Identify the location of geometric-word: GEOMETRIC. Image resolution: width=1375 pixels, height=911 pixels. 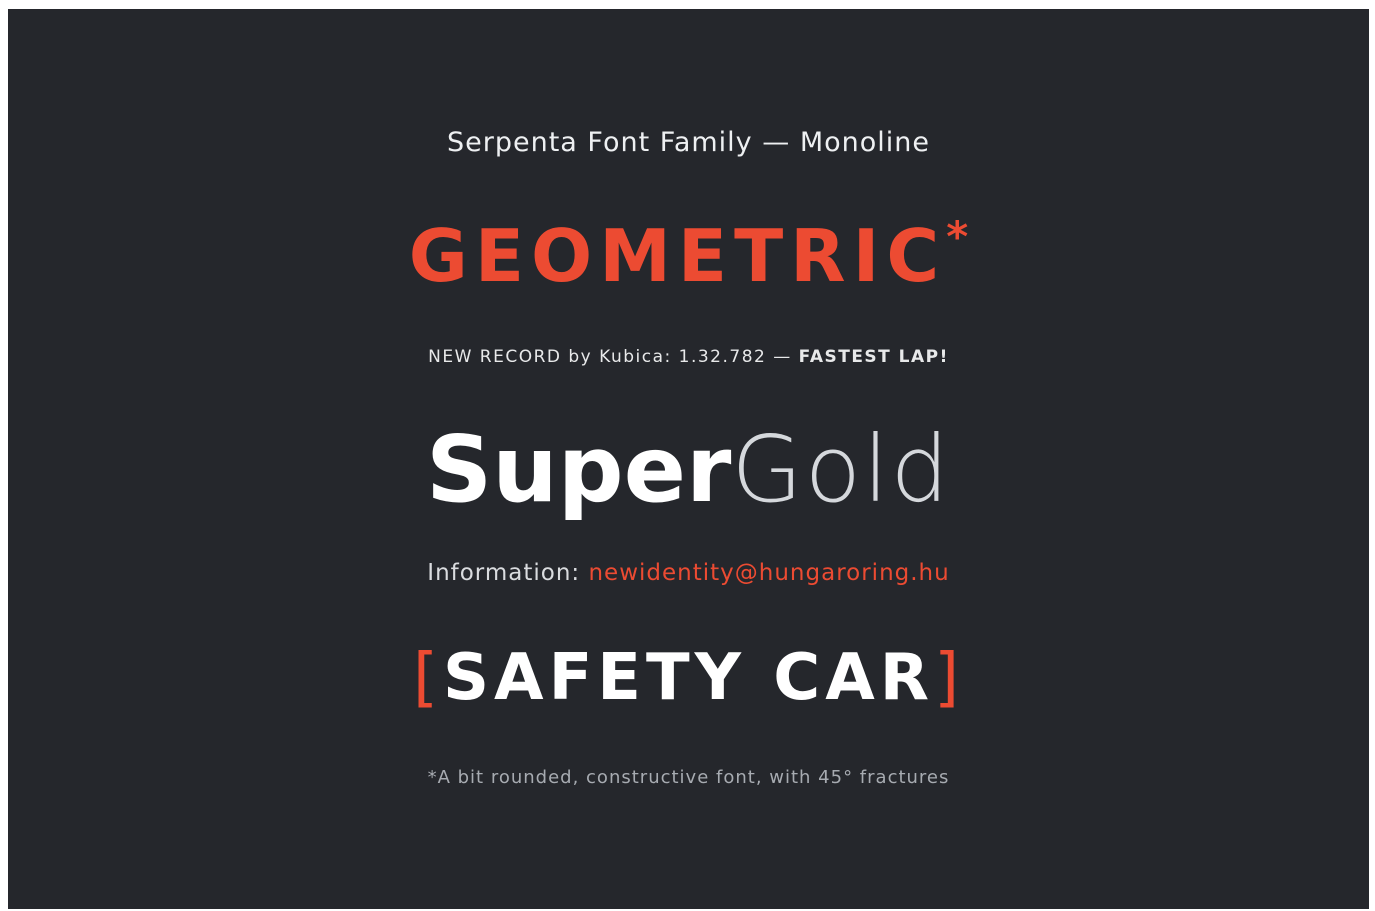
(677, 256).